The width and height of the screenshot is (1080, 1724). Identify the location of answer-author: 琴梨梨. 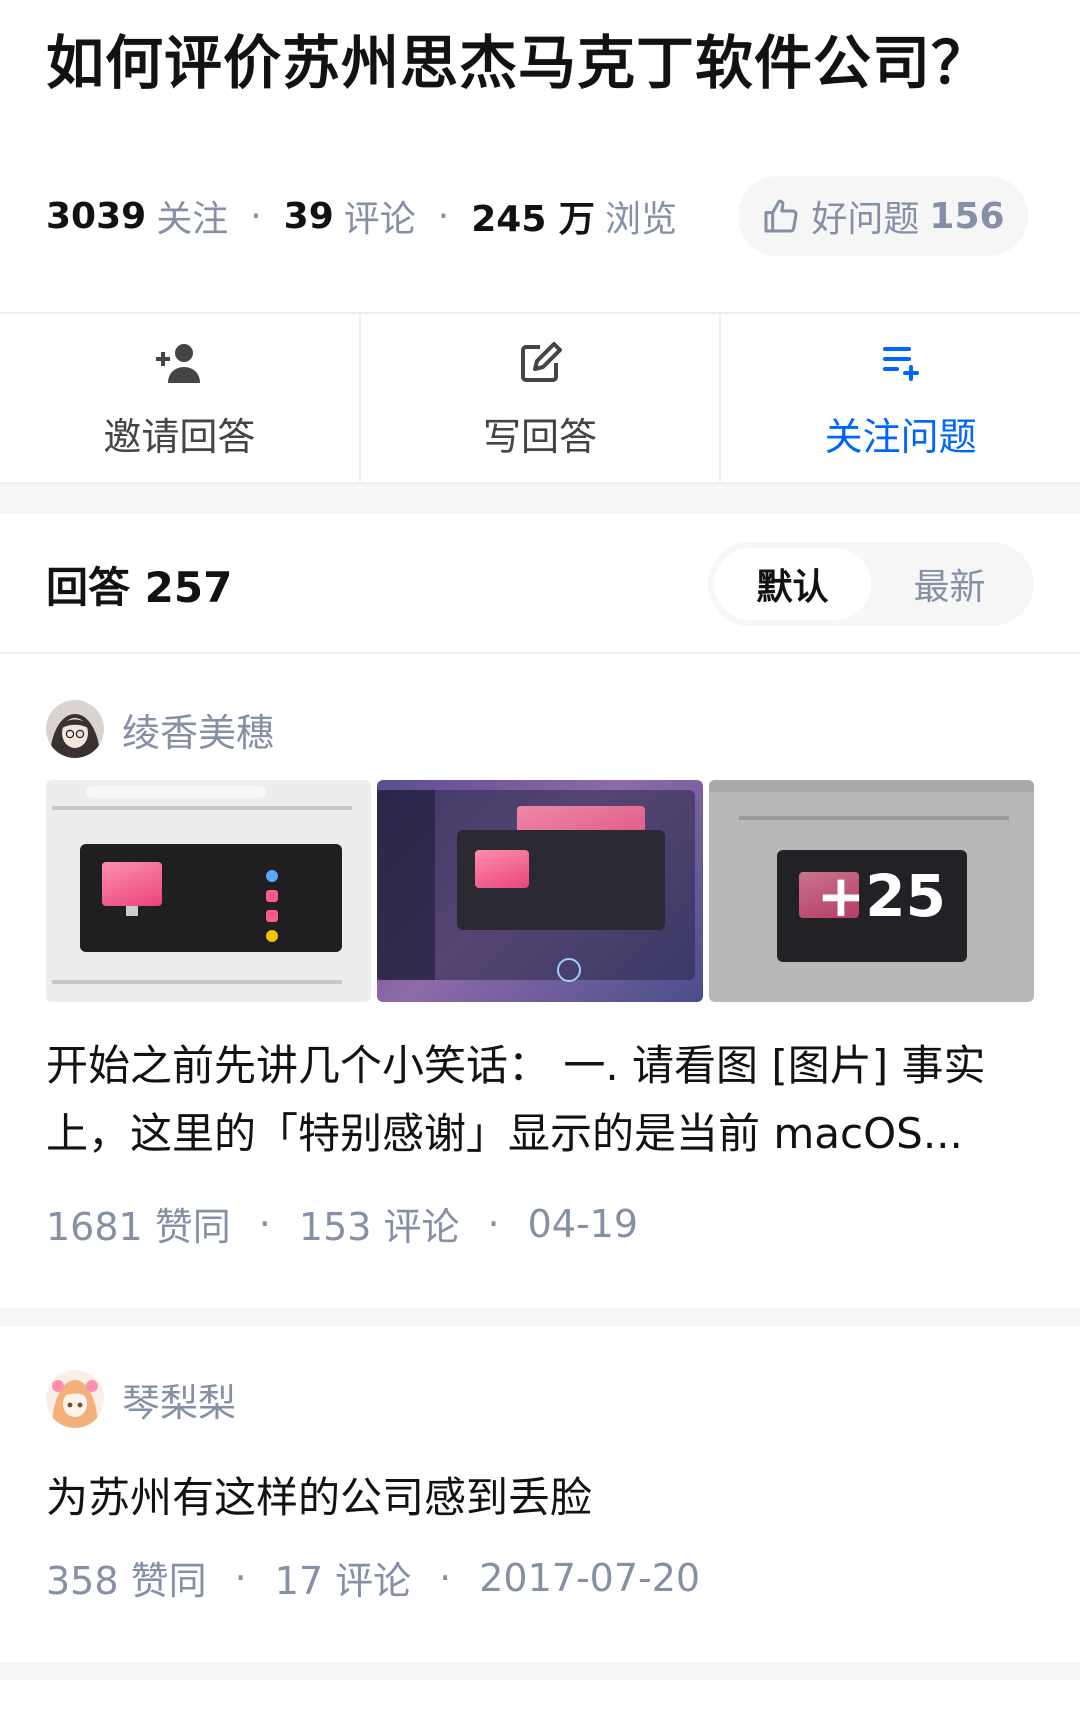
(141, 1399).